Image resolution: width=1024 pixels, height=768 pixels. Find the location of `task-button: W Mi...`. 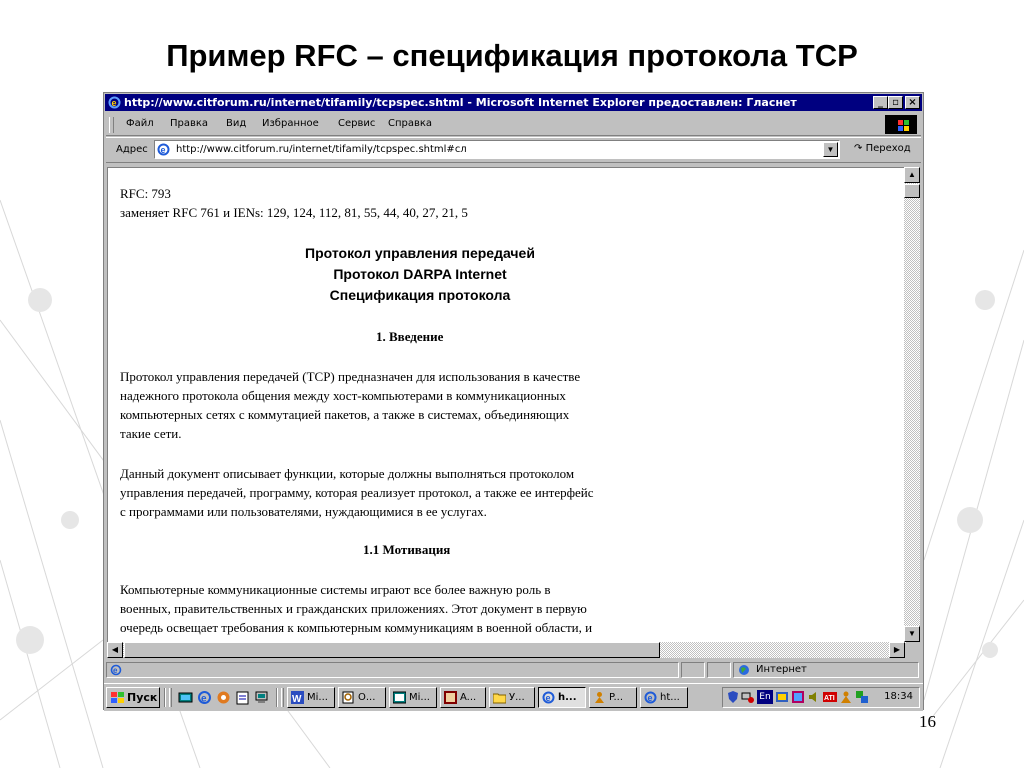

task-button: W Mi... is located at coordinates (311, 697).